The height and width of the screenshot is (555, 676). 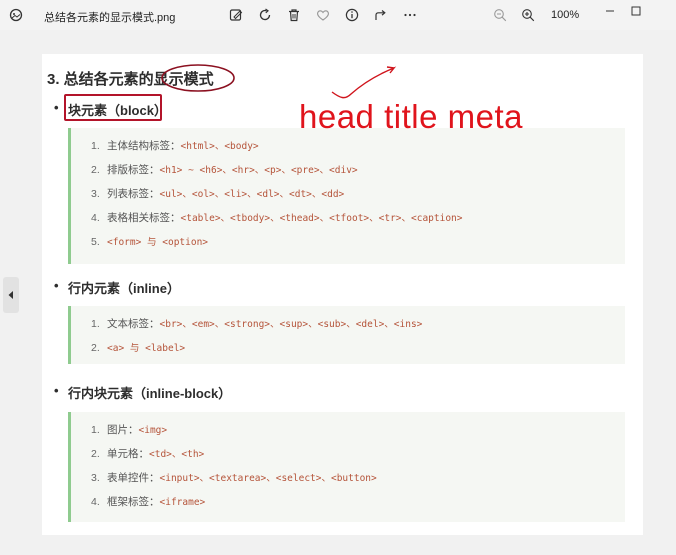 I want to click on info-icon, so click(x=352, y=15).